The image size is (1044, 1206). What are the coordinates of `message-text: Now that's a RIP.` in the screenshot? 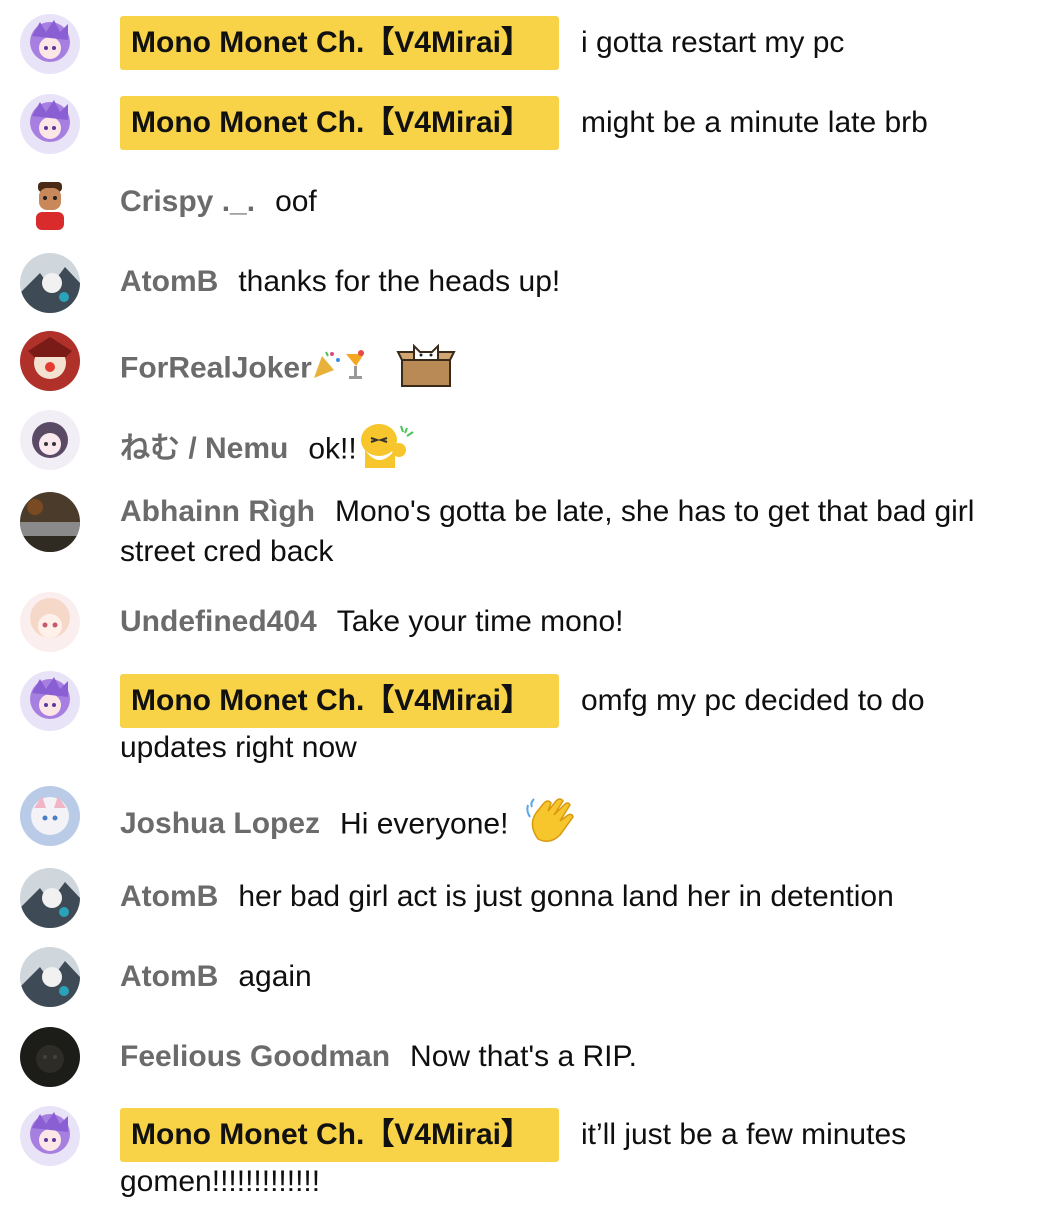 It's located at (523, 1056).